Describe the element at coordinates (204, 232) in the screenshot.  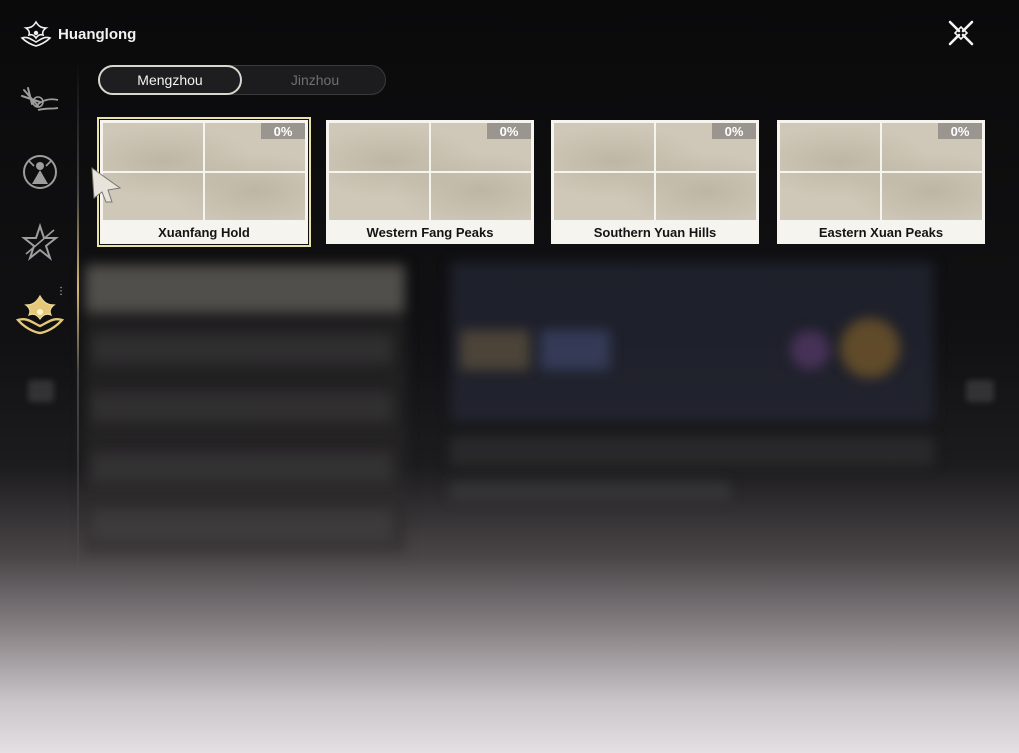
I see `region-card-title: Xuanfang Hold` at that location.